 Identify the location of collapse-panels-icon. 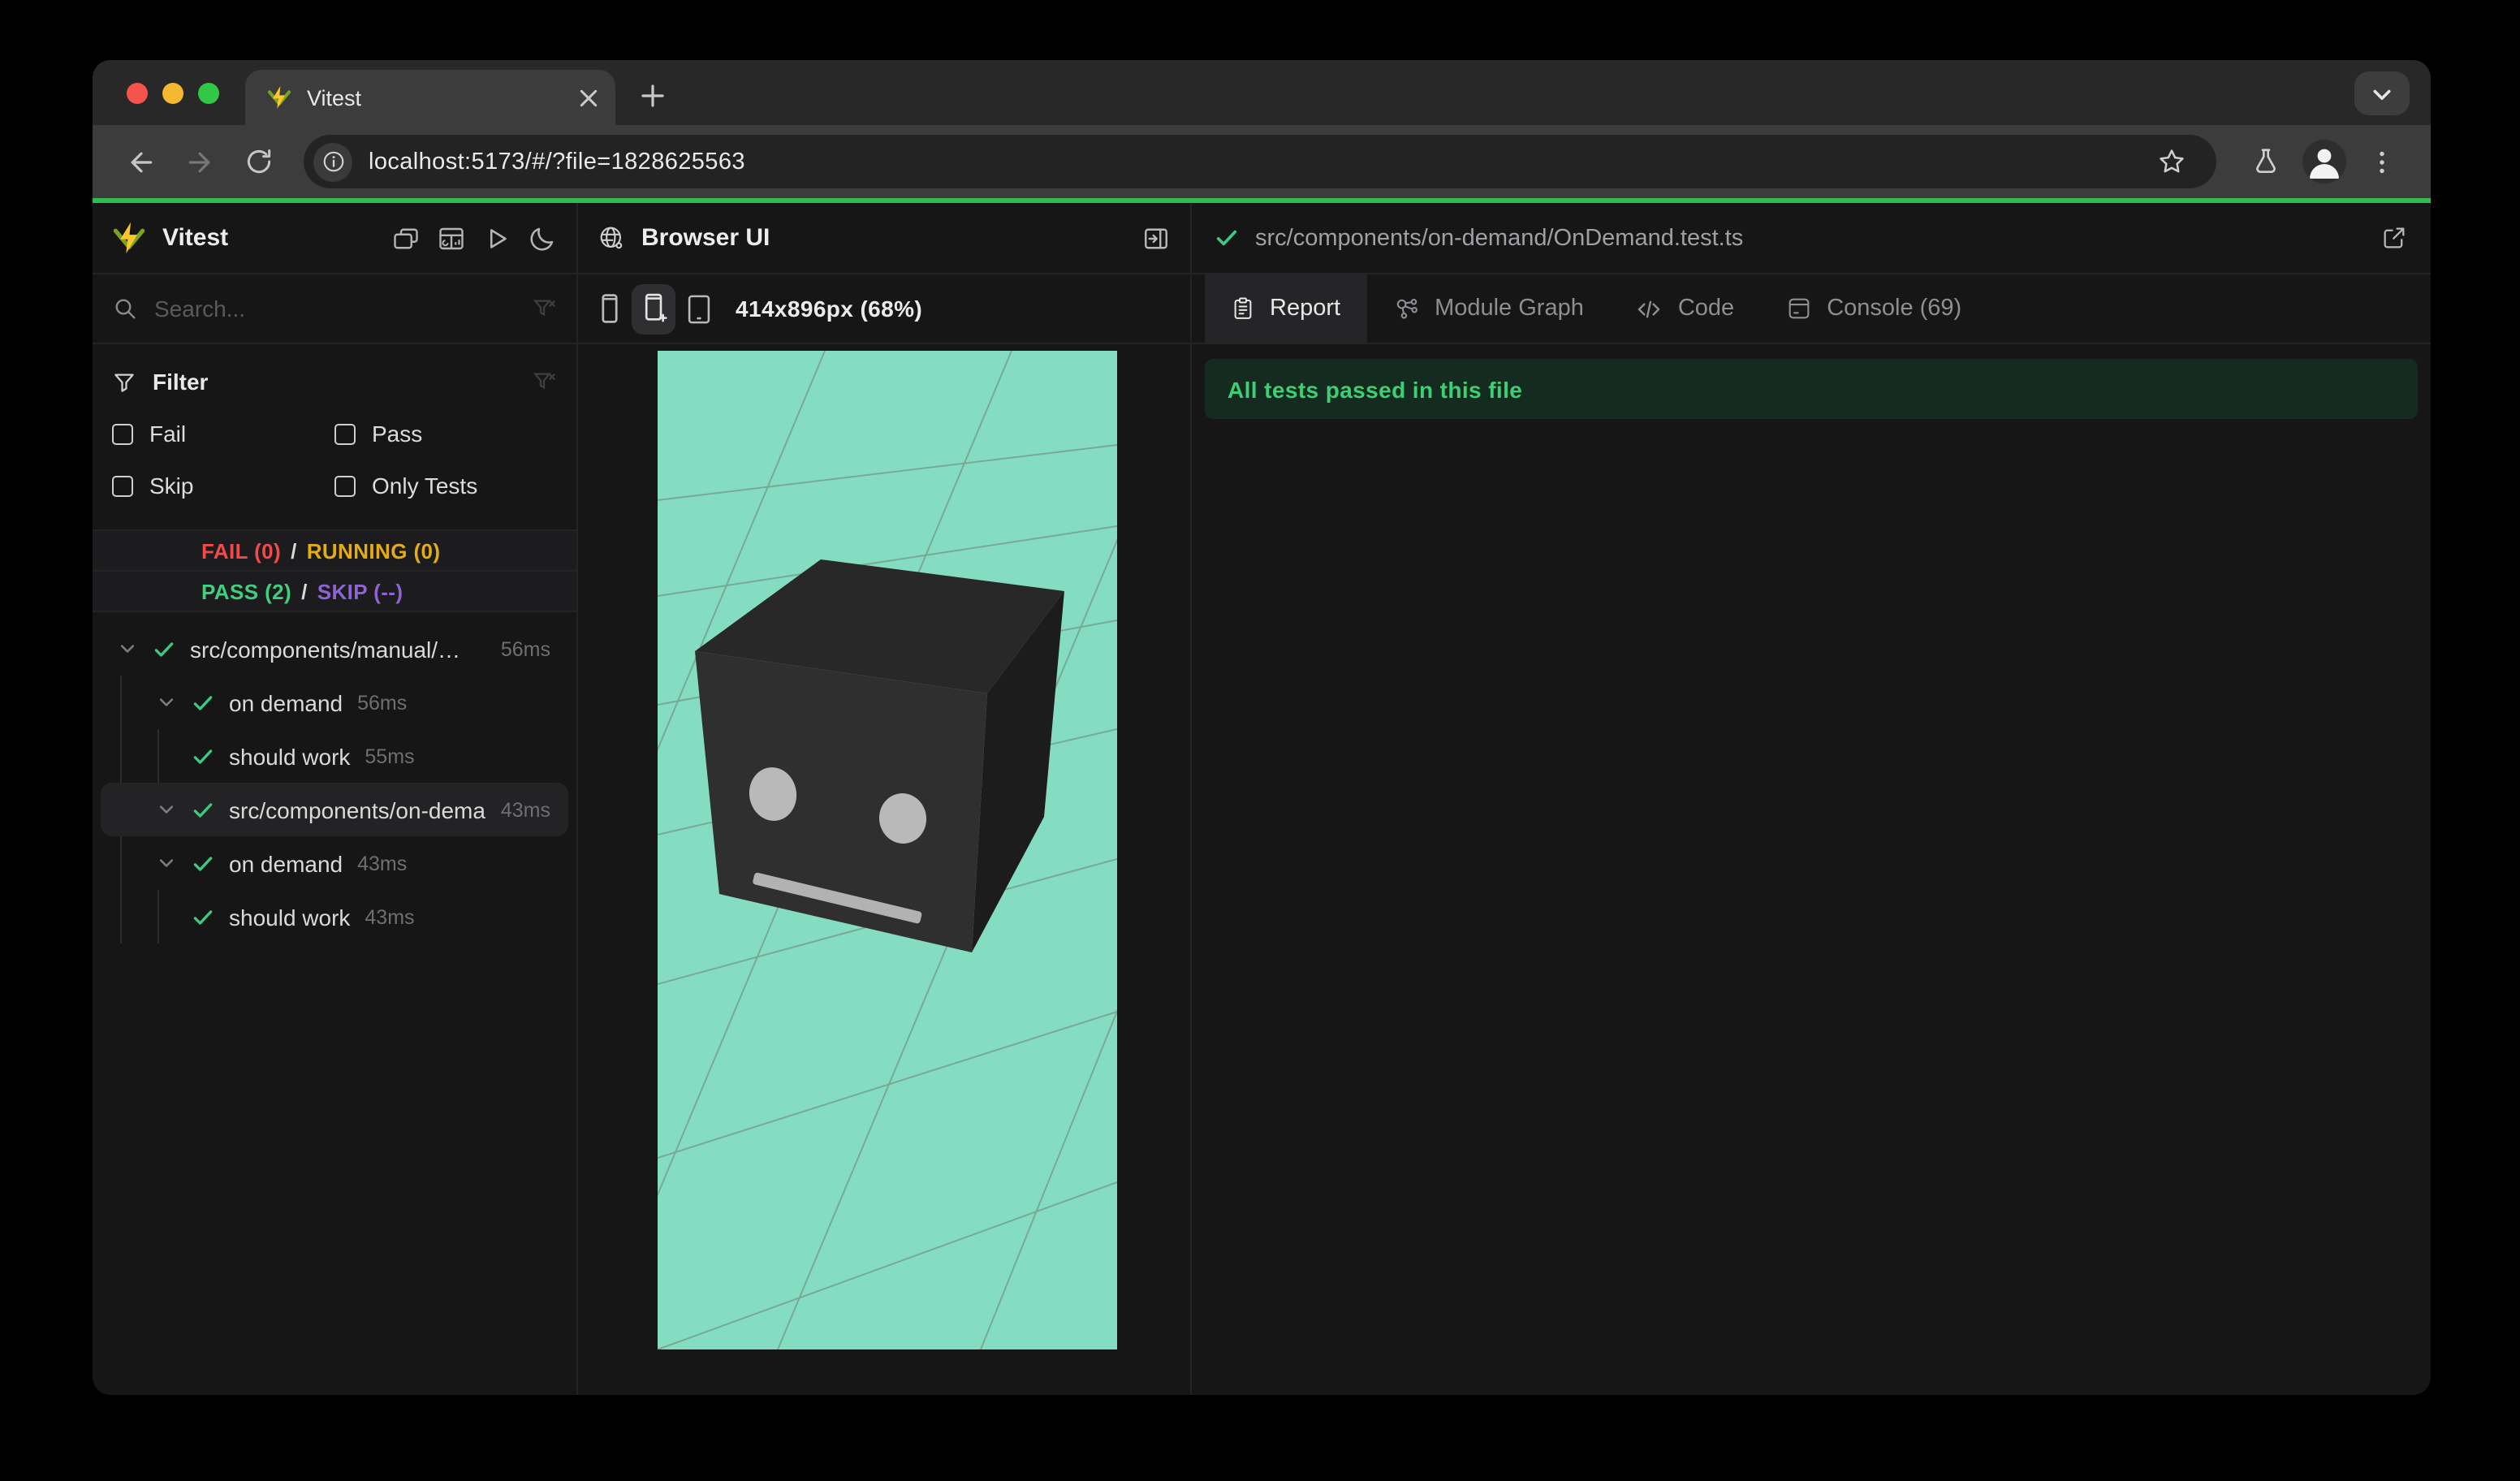
(406, 238).